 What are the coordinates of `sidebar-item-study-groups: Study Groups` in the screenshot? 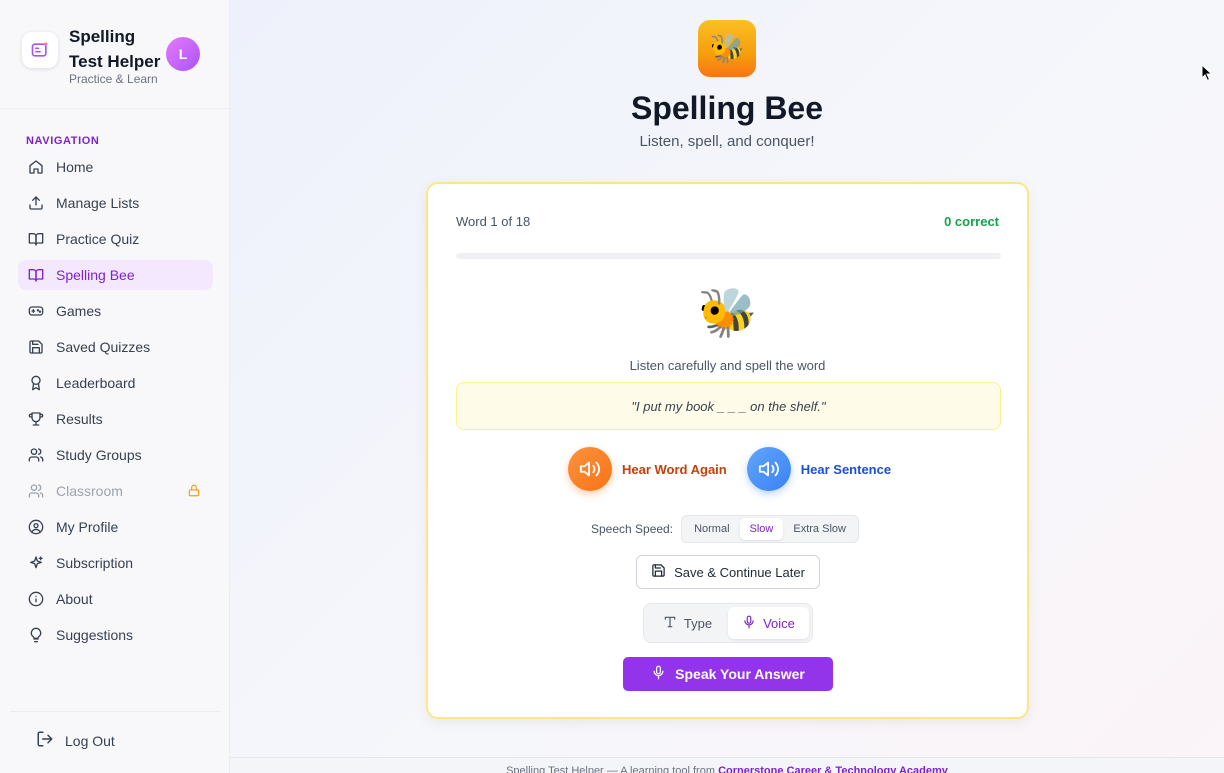 It's located at (115, 455).